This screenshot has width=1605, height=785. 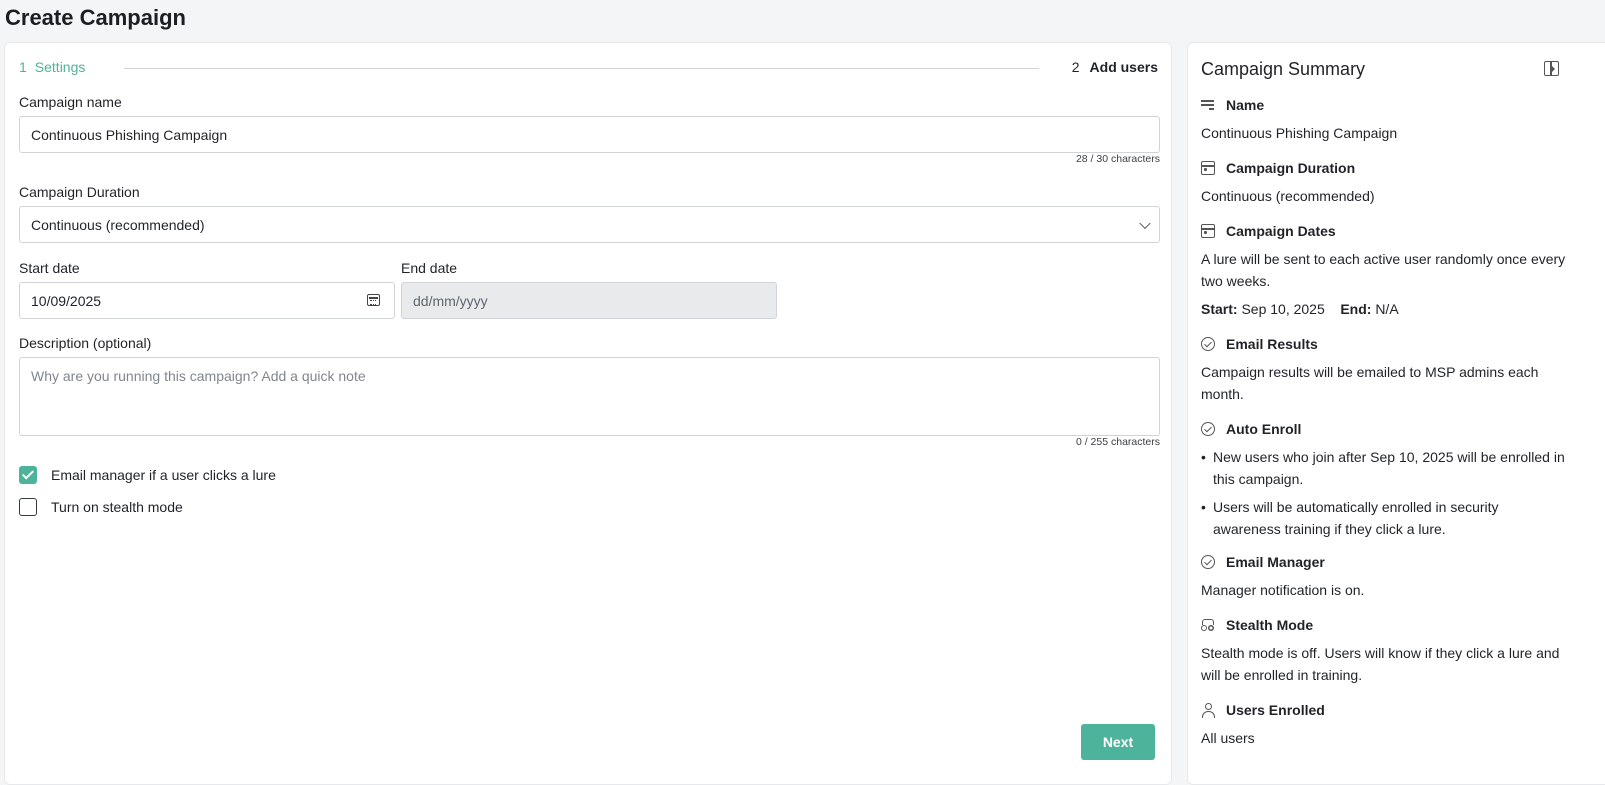 I want to click on summary-stealth-heading: Stealth Mode, so click(x=1257, y=625).